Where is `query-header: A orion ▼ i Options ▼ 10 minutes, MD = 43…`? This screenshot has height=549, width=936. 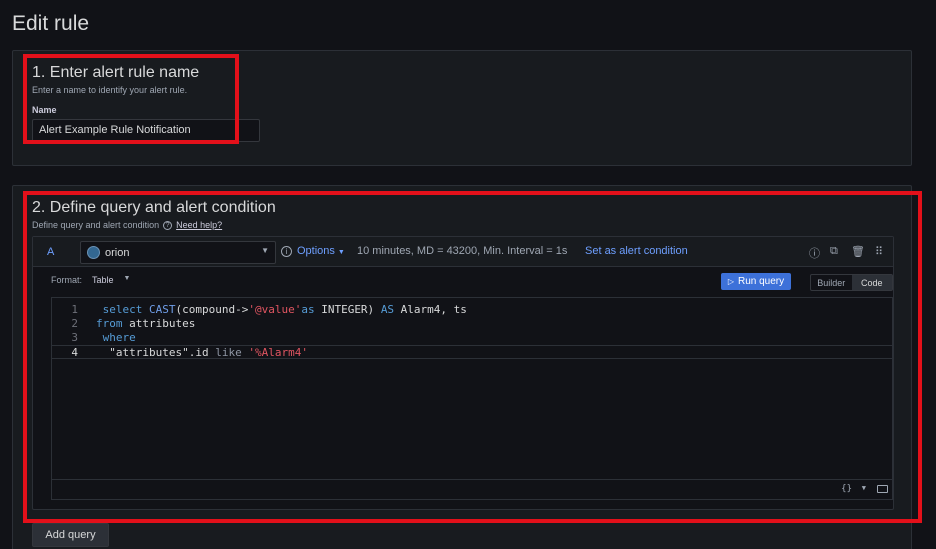 query-header: A orion ▼ i Options ▼ 10 minutes, MD = 43… is located at coordinates (463, 252).